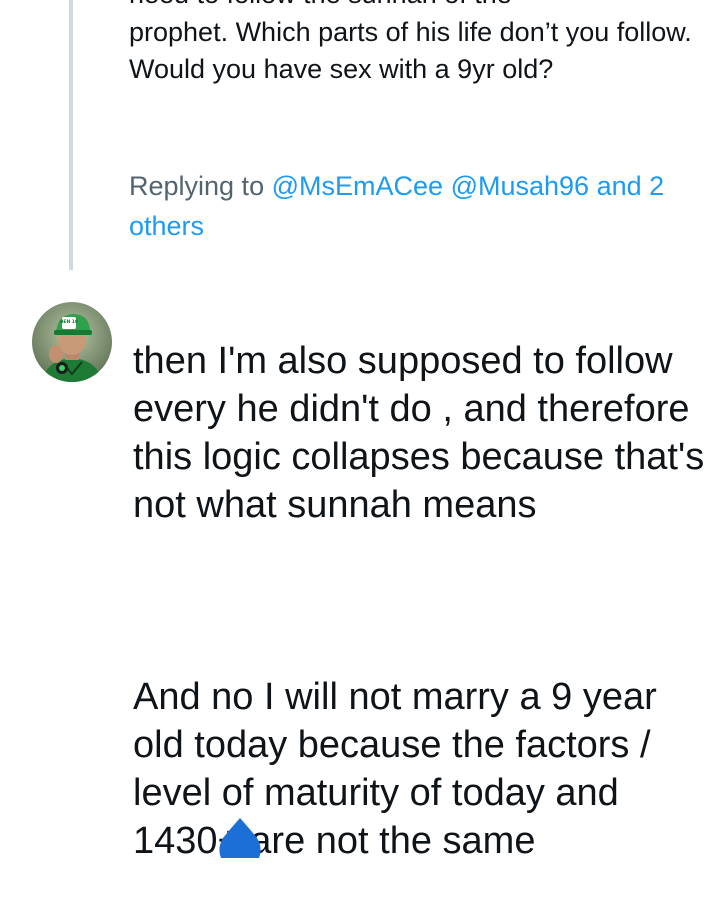 This screenshot has height=913, width=720. What do you see at coordinates (357, 186) in the screenshot?
I see `mention-link-msemacee: @MsEmACee` at bounding box center [357, 186].